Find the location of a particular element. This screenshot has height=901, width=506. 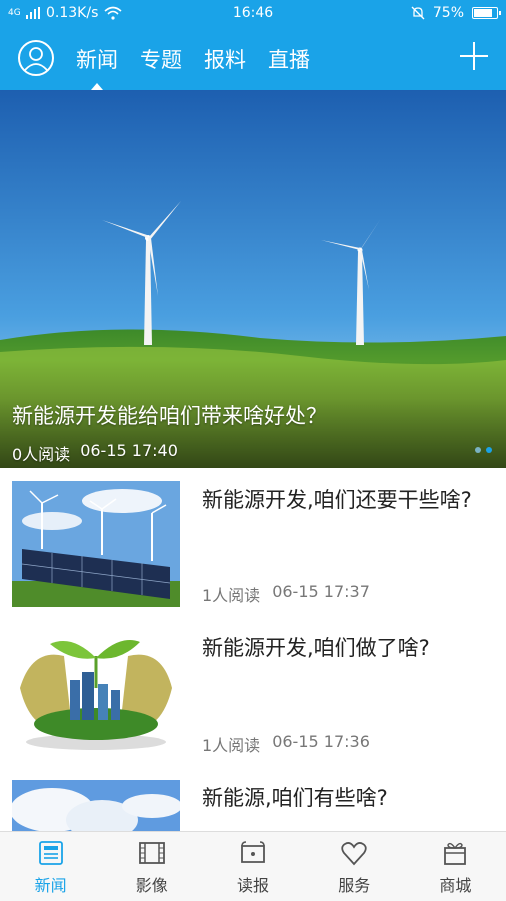

tab-live: 直播 is located at coordinates (289, 59).